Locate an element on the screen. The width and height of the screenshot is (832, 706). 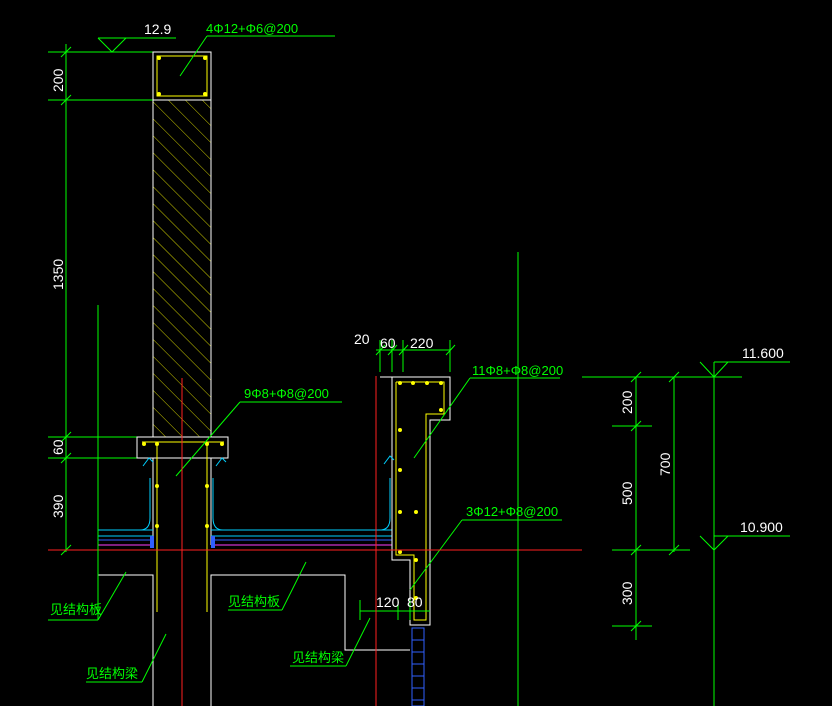
rebar-label-upturn-beam: 9Φ8+Φ8@200 is located at coordinates (286, 393).